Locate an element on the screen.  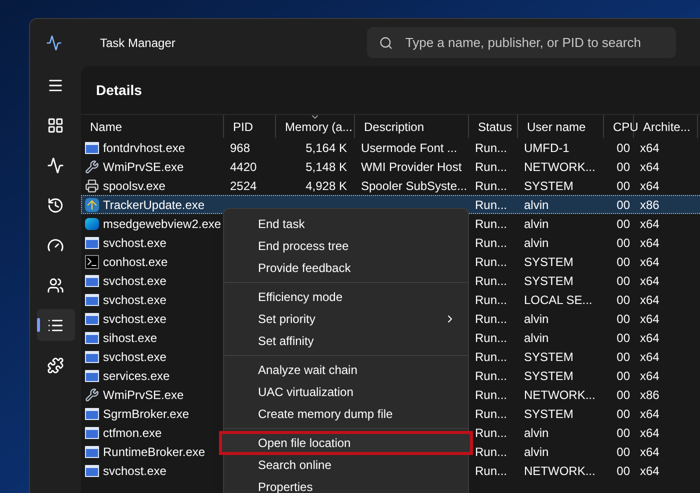
menu-item: Analyze wait chain is located at coordinates (346, 370).